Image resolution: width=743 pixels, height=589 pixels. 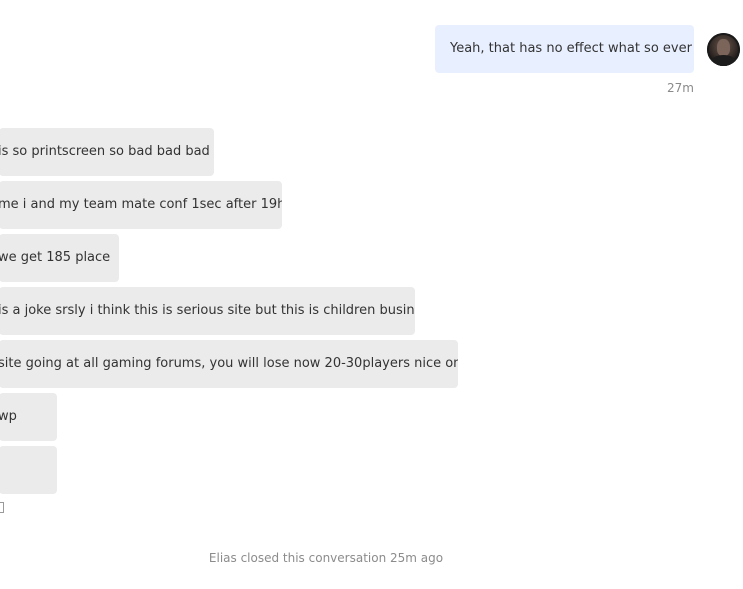 What do you see at coordinates (680, 88) in the screenshot?
I see `outgoing-timestamp: 27m` at bounding box center [680, 88].